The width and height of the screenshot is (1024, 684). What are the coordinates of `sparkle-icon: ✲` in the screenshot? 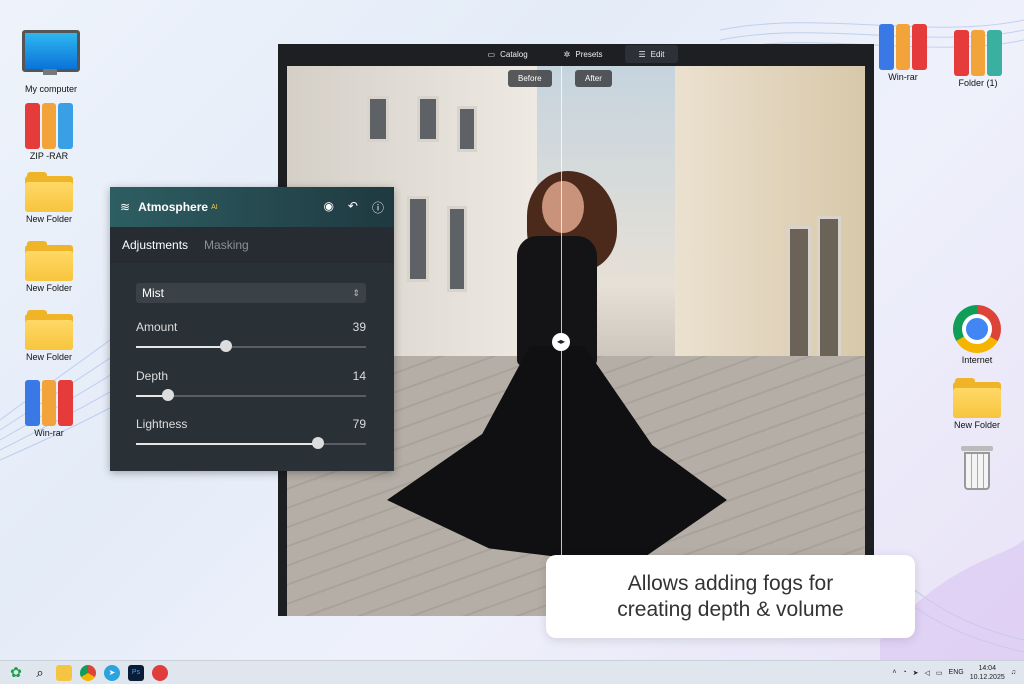 It's located at (567, 54).